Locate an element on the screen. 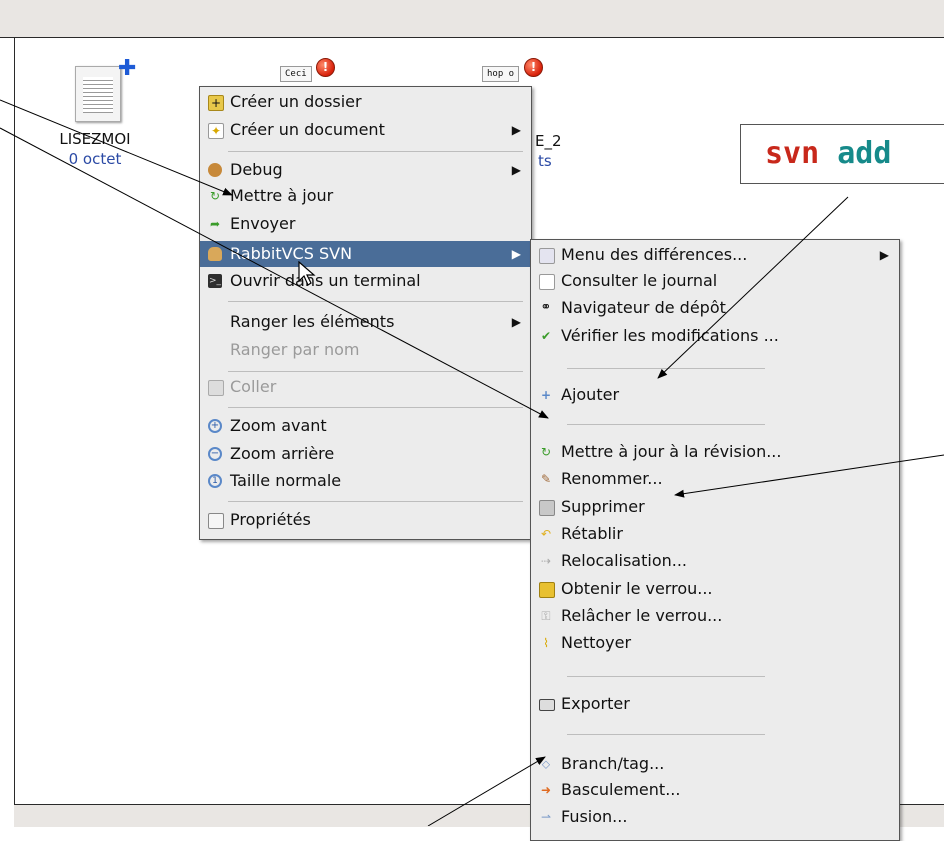  arrow-to-update is located at coordinates (116, 147).